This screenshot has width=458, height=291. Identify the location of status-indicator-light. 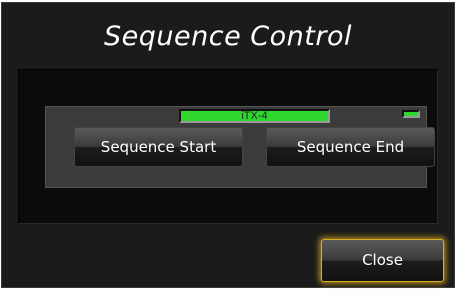
(411, 114).